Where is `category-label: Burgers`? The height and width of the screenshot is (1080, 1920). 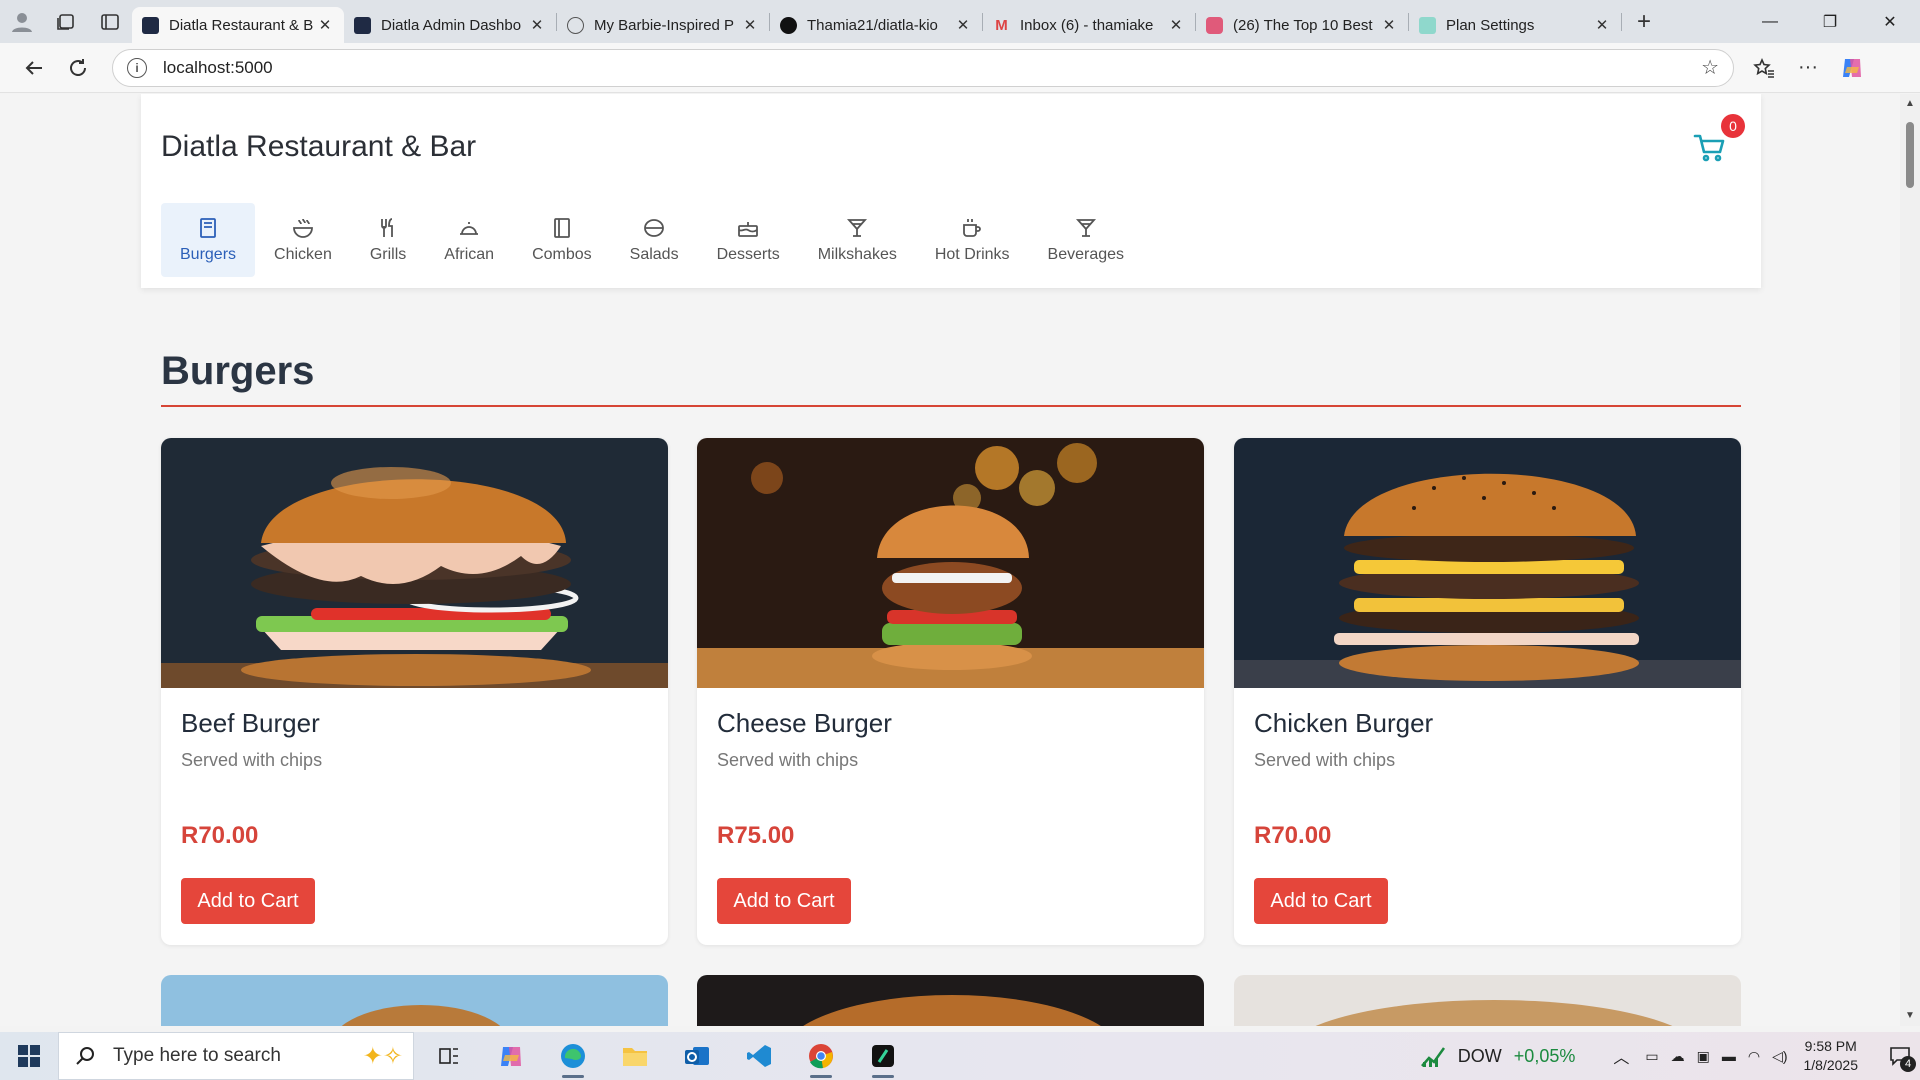
category-label: Burgers is located at coordinates (208, 254).